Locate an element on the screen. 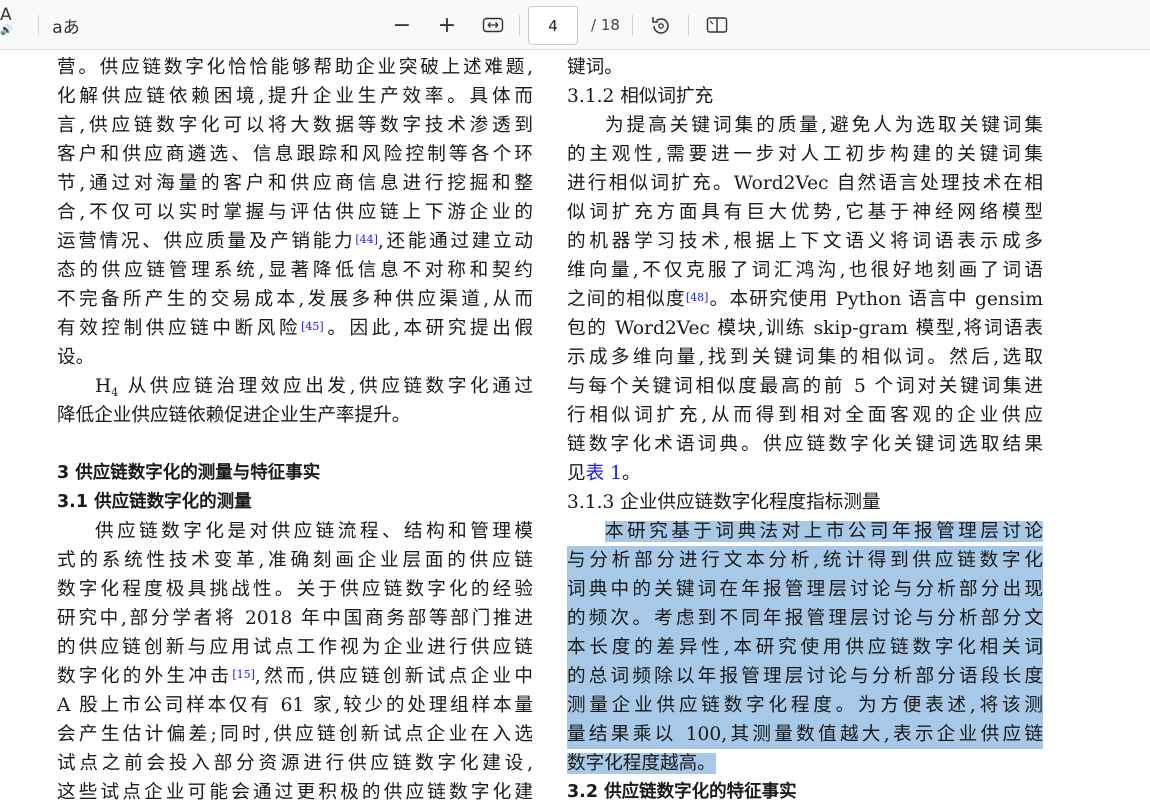 Image resolution: width=1150 pixels, height=807 pixels. text-line: 数字化的外生冲击[15],然而,供应链创新试点企业中 is located at coordinates (295, 676).